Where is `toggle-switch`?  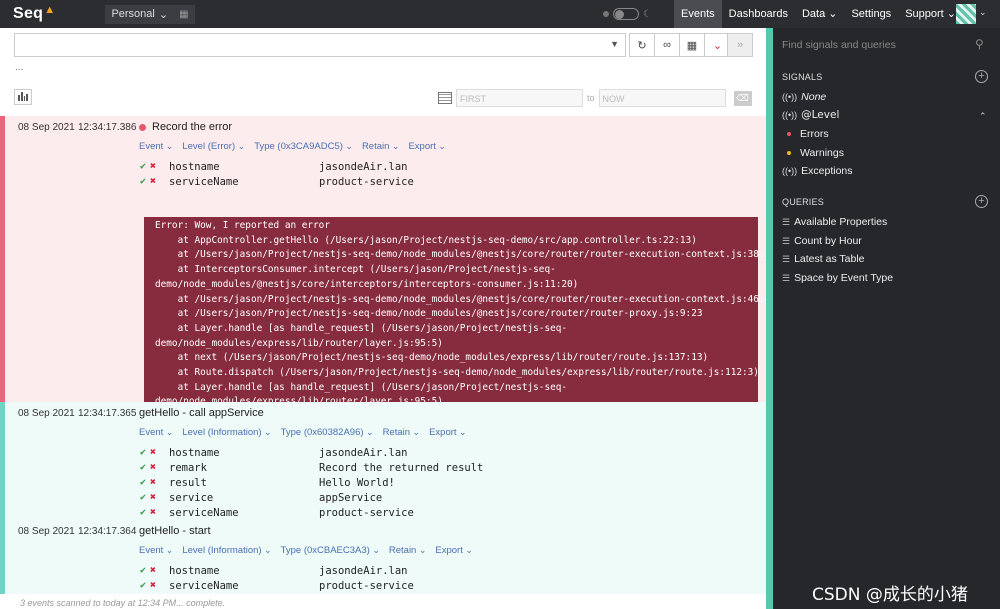
toggle-switch is located at coordinates (626, 14).